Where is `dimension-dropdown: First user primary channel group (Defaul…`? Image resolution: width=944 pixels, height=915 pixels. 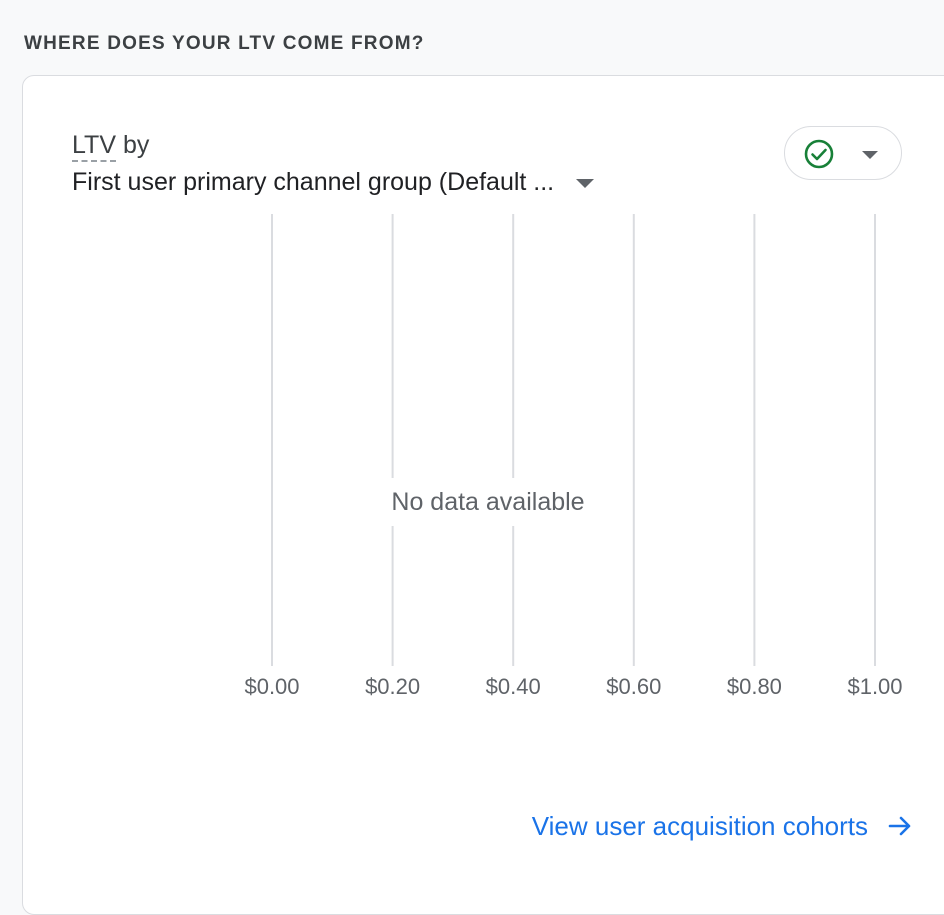
dimension-dropdown: First user primary channel group (Defaul… is located at coordinates (333, 182).